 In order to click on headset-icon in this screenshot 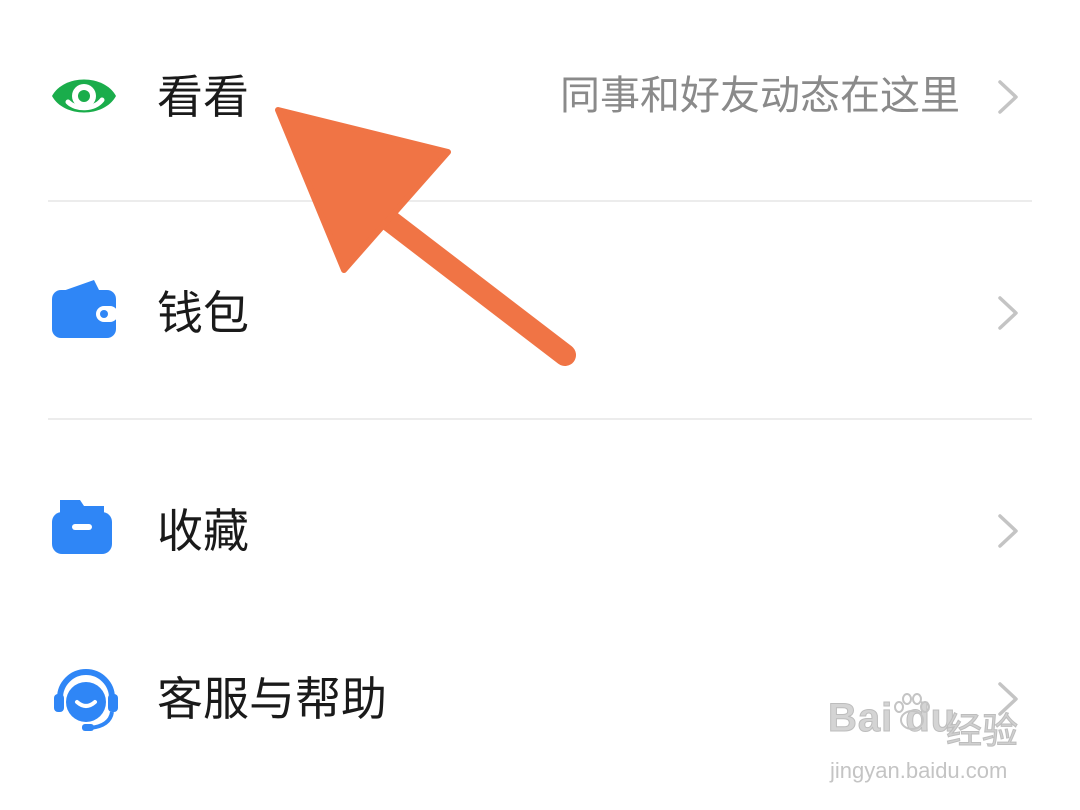, I will do `click(86, 702)`.